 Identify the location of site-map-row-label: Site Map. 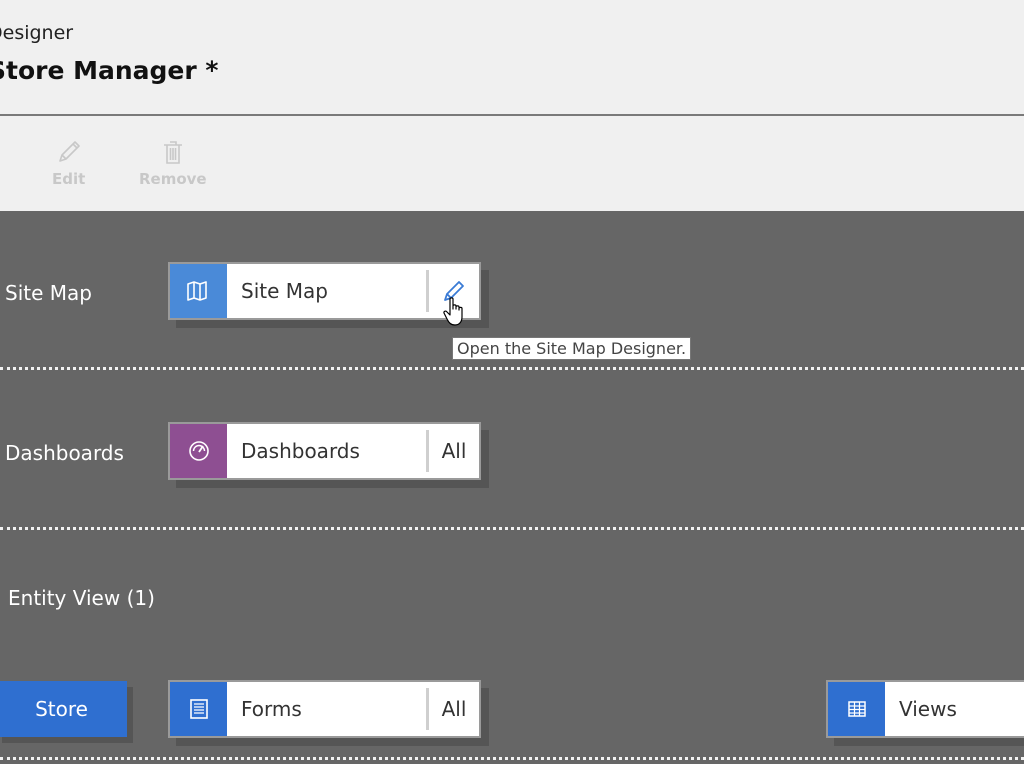
(48, 293).